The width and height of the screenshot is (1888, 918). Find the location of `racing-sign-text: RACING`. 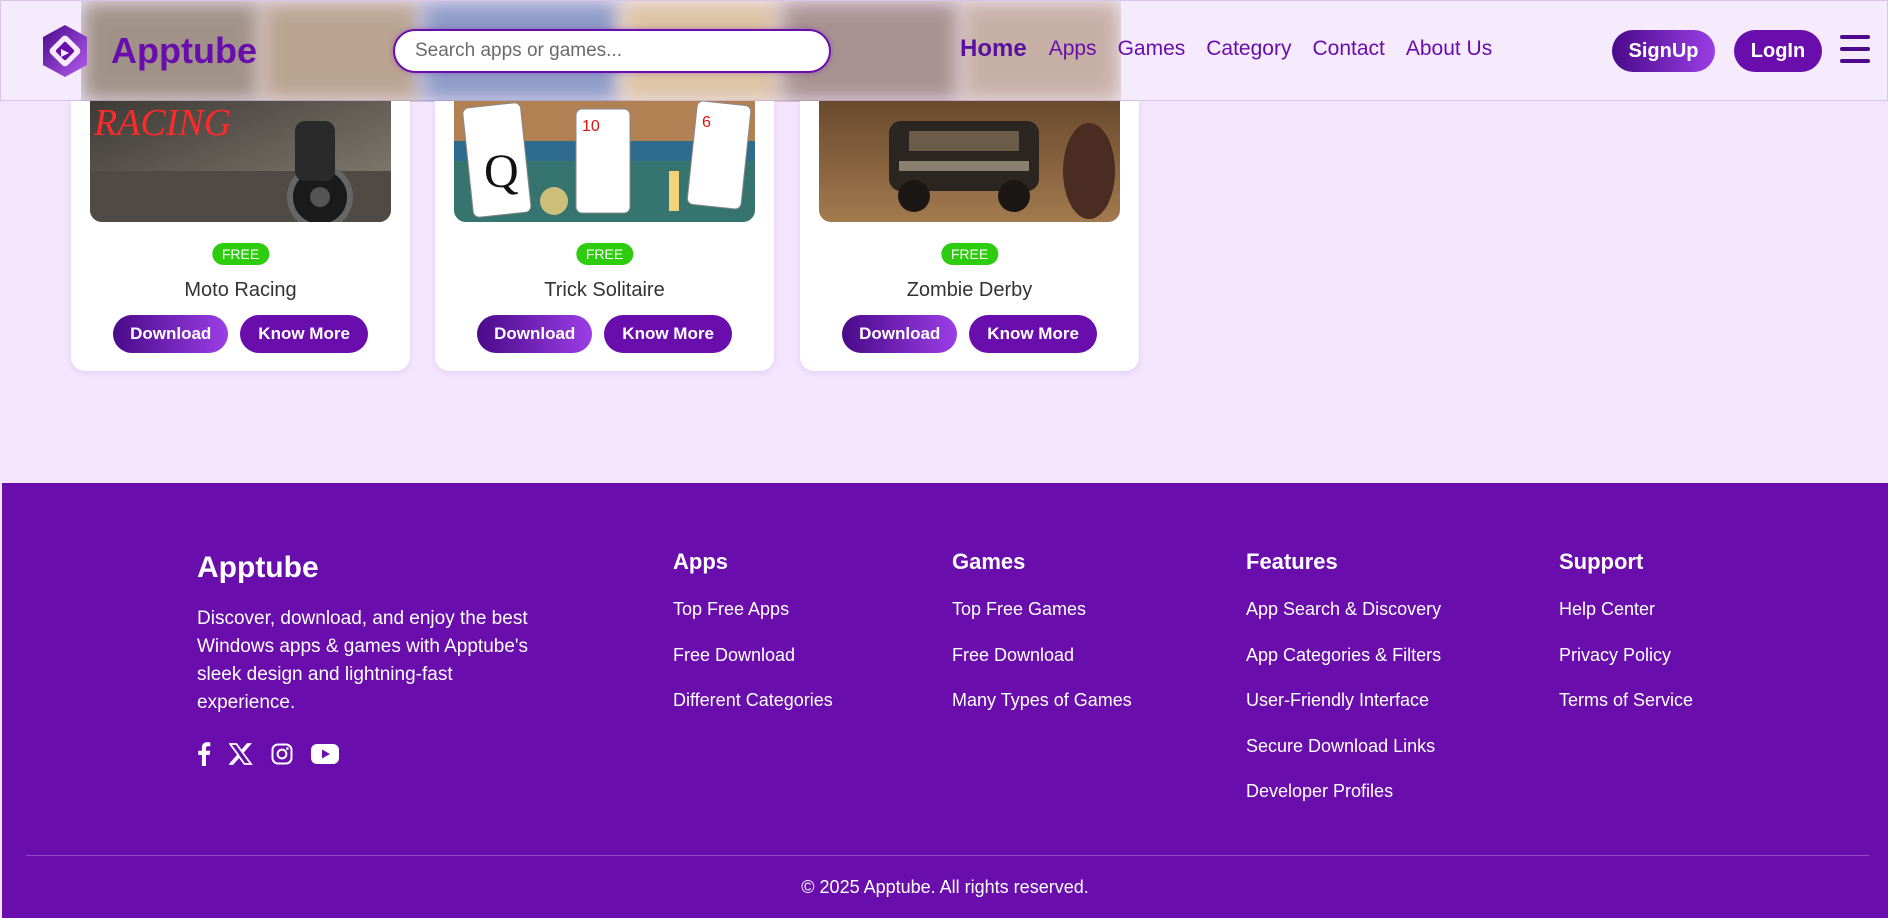

racing-sign-text: RACING is located at coordinates (162, 123).